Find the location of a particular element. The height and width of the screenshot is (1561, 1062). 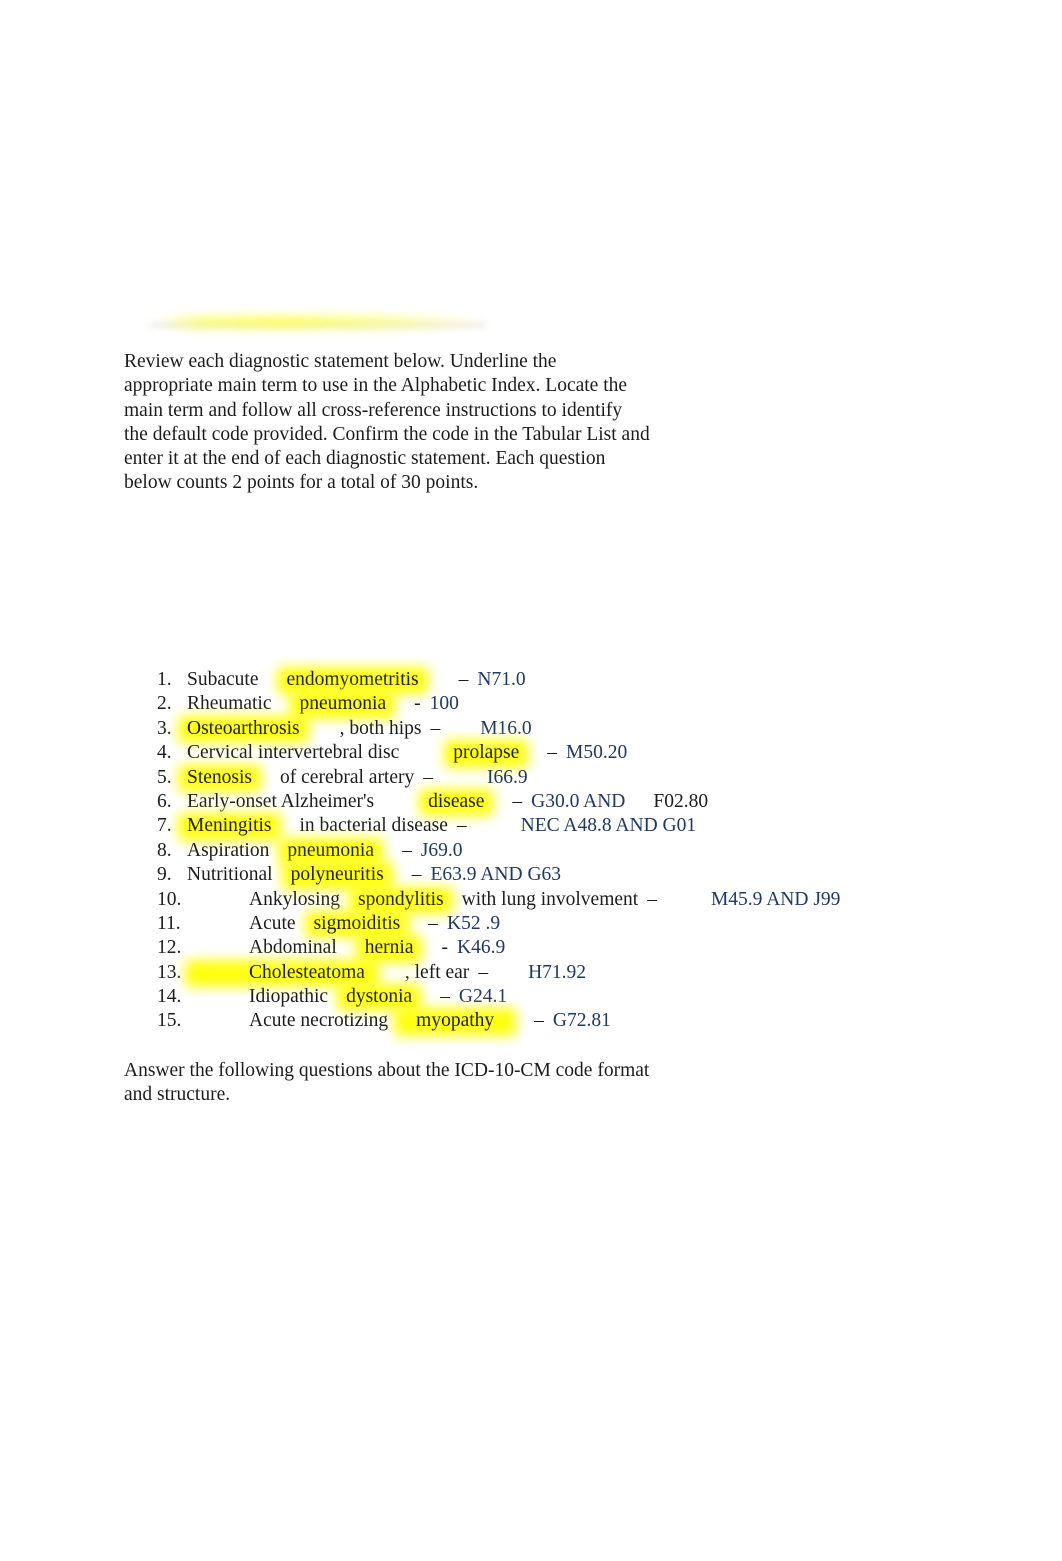

list-item: 13. Cholesteatoma, left ear – H71.92 is located at coordinates (597, 973).